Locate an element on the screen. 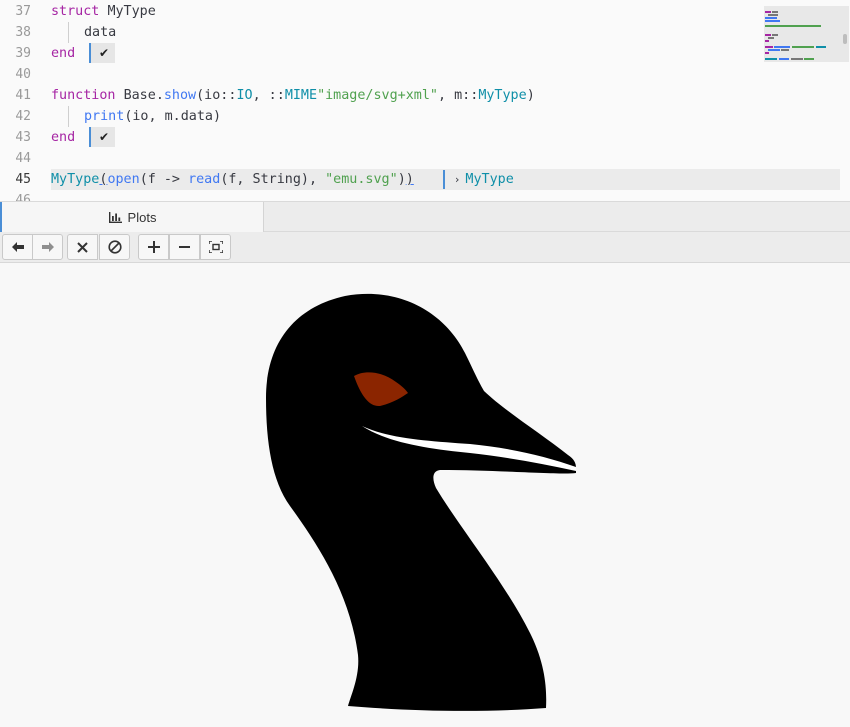  chevron-right-icon: › is located at coordinates (457, 179).